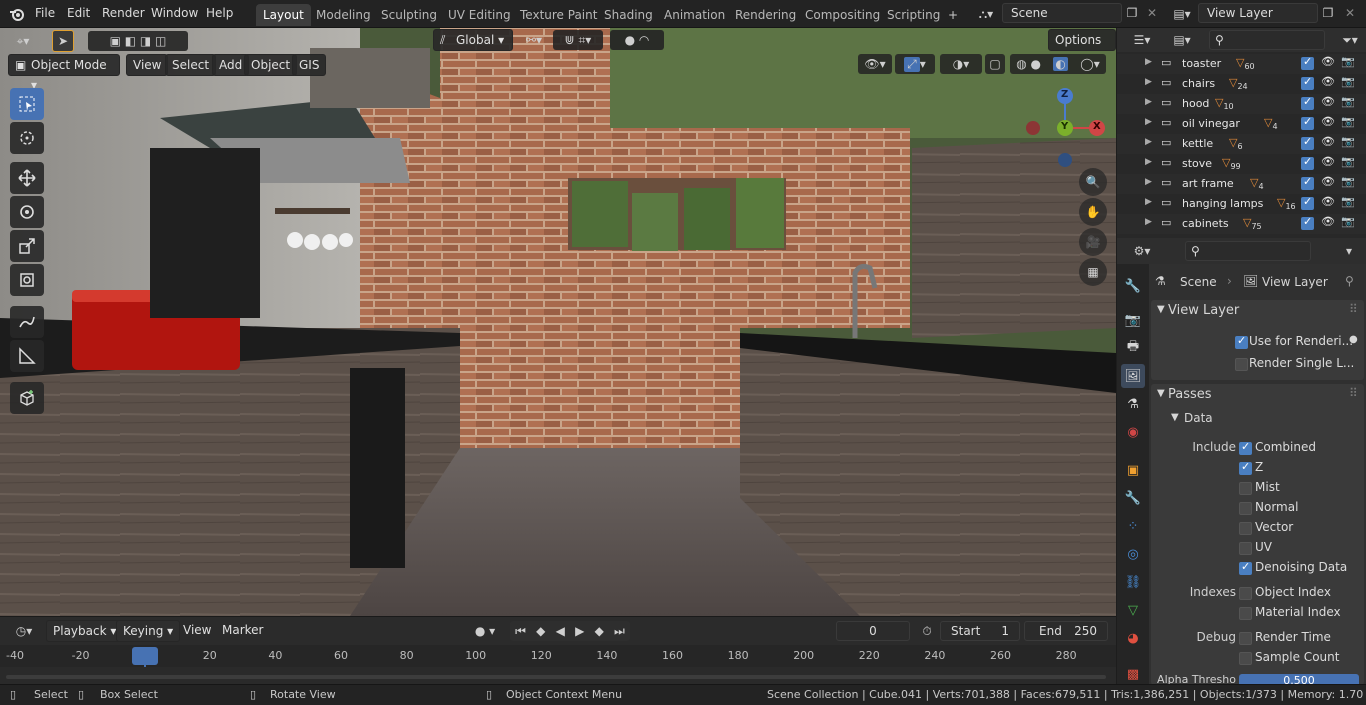  Describe the element at coordinates (1133, 404) in the screenshot. I see `scene-tab-icon: ⚗` at that location.